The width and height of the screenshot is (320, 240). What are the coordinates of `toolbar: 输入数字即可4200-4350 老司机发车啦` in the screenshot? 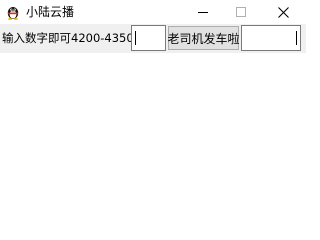 It's located at (153, 38).